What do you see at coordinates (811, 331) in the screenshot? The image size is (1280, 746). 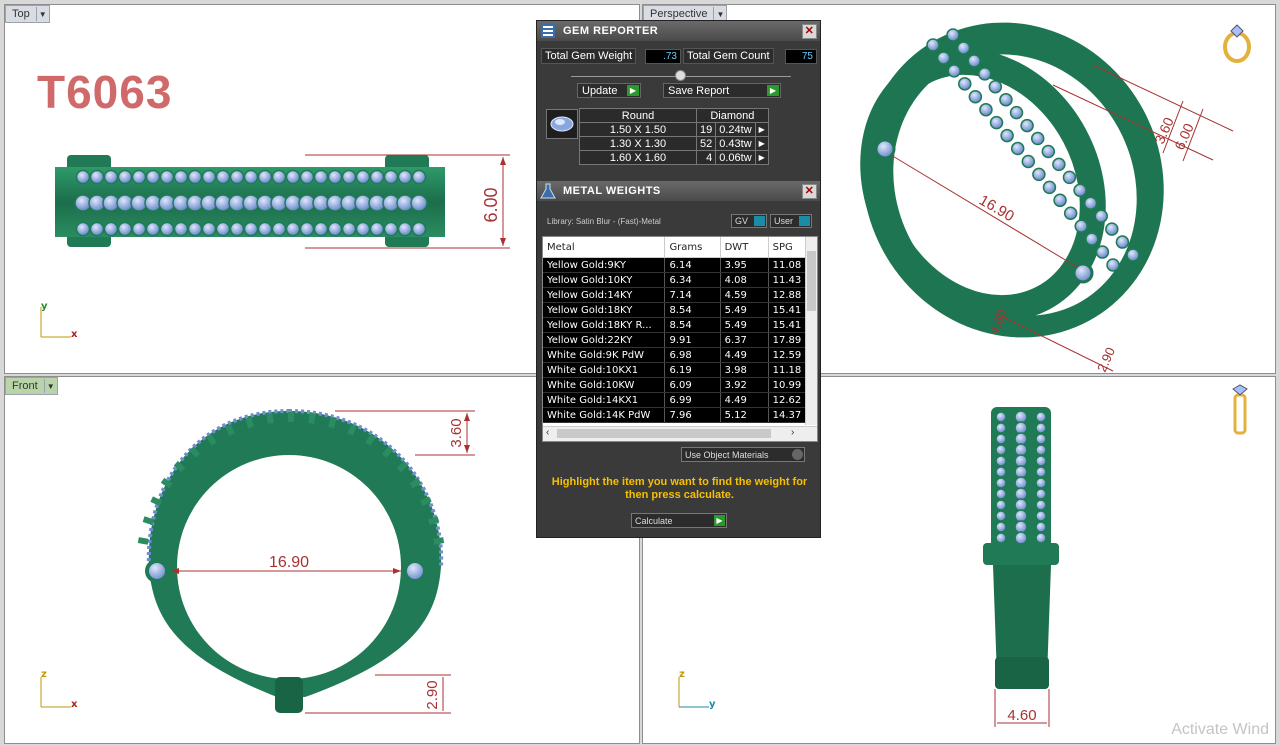 I see `vertical-scrollbar` at bounding box center [811, 331].